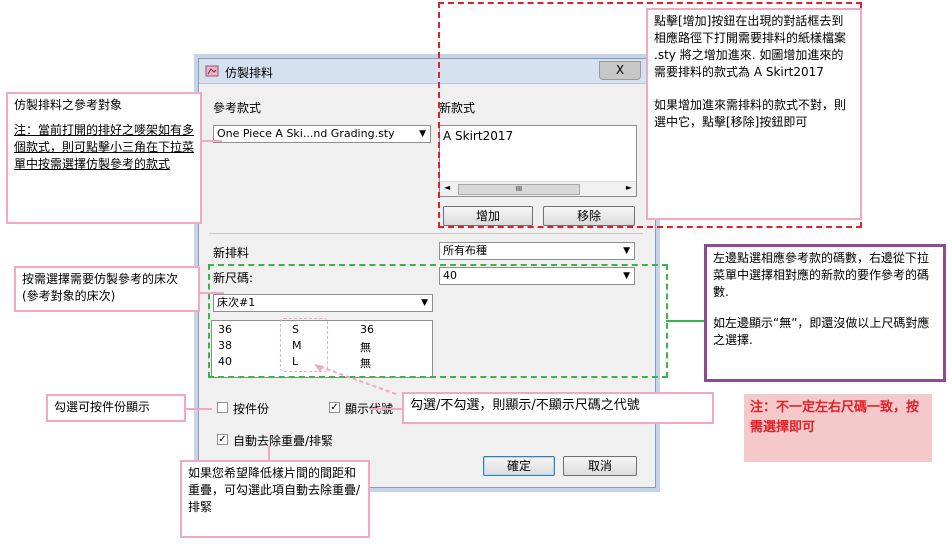 This screenshot has width=952, height=544. I want to click on reference-style-value: One Piece A Ski...nd Grading.sty, so click(306, 133).